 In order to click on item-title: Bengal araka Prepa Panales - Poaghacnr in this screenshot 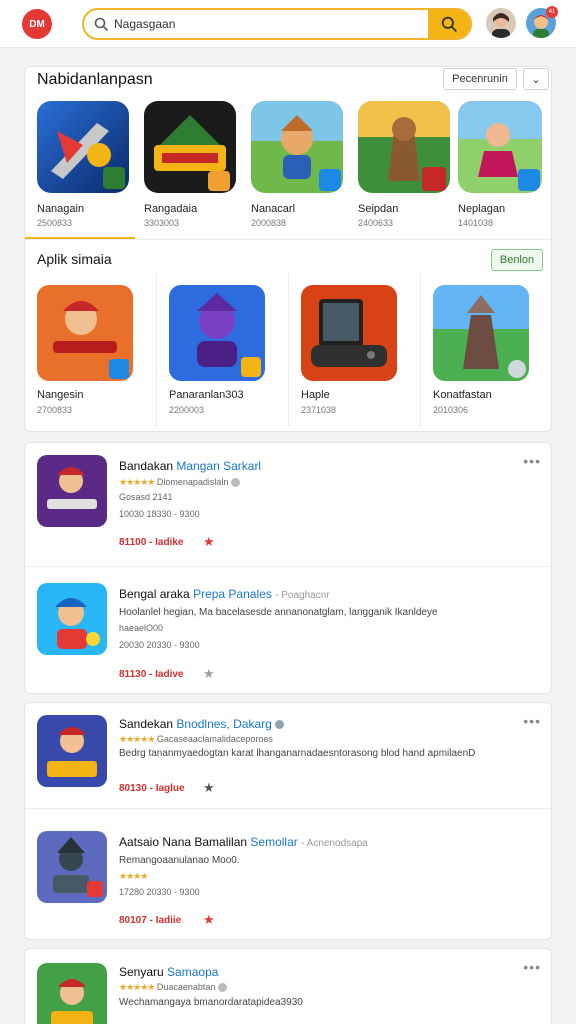, I will do `click(224, 594)`.